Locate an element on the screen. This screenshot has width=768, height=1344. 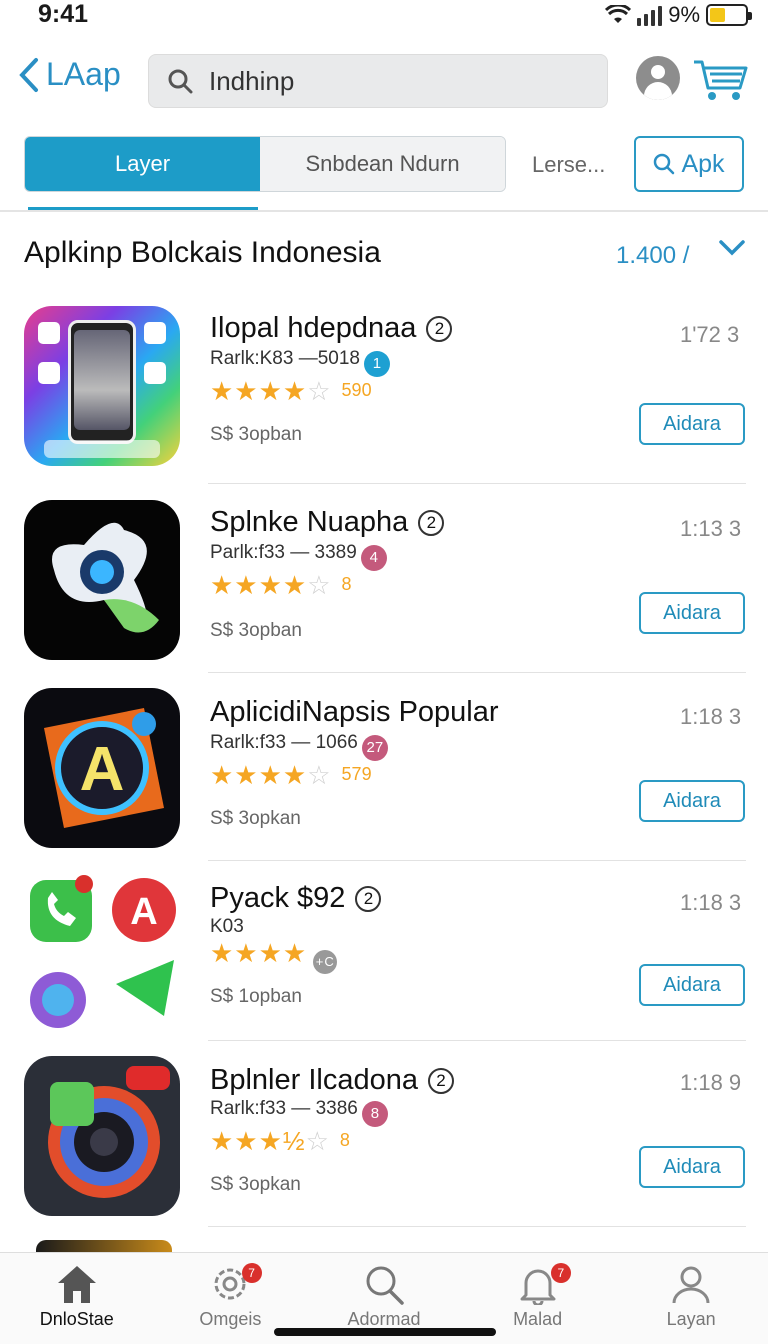
star-rating: ★★★½☆ 8 is located at coordinates (280, 1141).